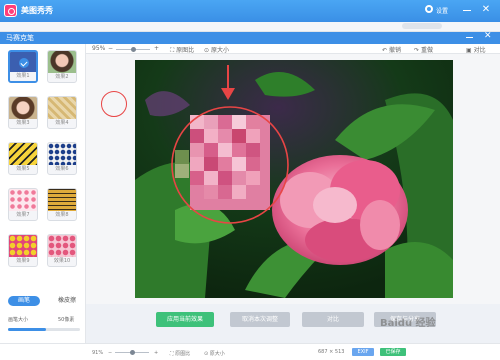  What do you see at coordinates (114, 104) in the screenshot?
I see `brush-cursor` at bounding box center [114, 104].